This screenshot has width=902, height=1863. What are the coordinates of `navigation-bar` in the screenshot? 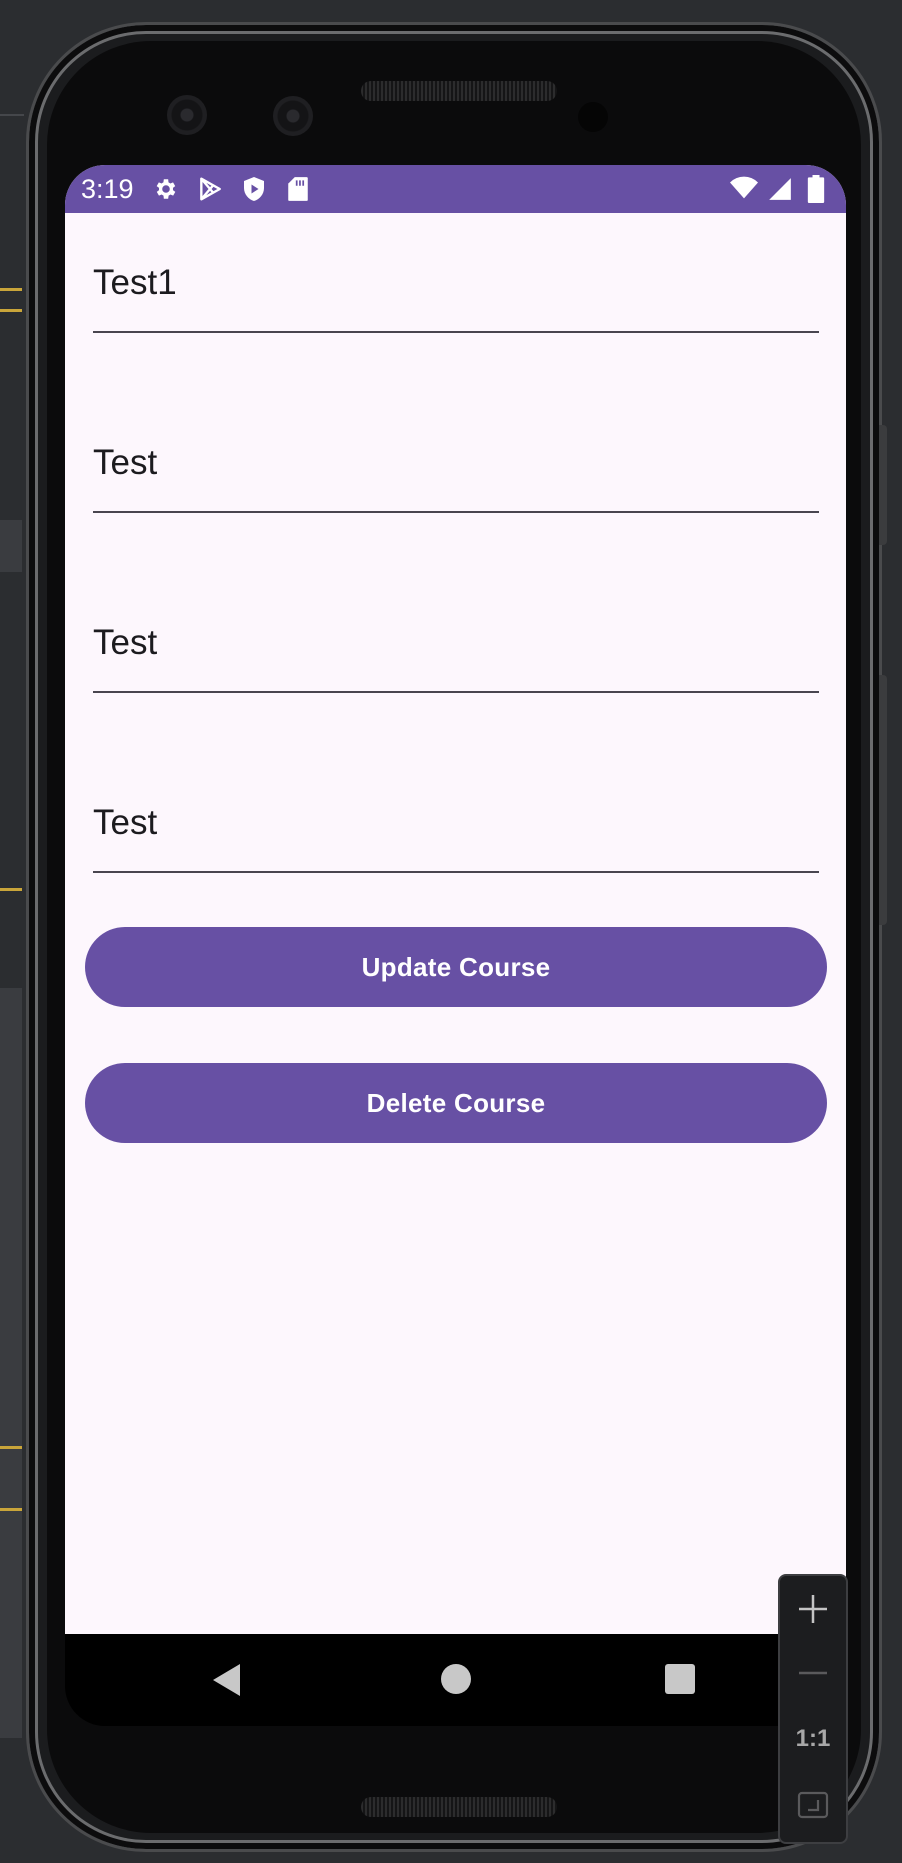 It's located at (455, 1680).